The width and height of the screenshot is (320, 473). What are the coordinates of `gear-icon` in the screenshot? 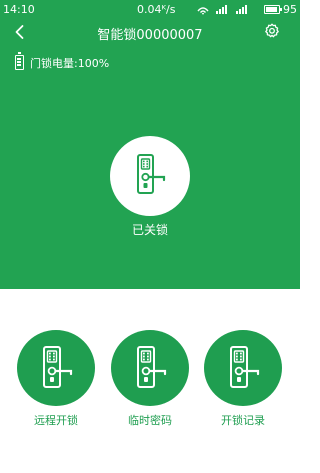 It's located at (272, 31).